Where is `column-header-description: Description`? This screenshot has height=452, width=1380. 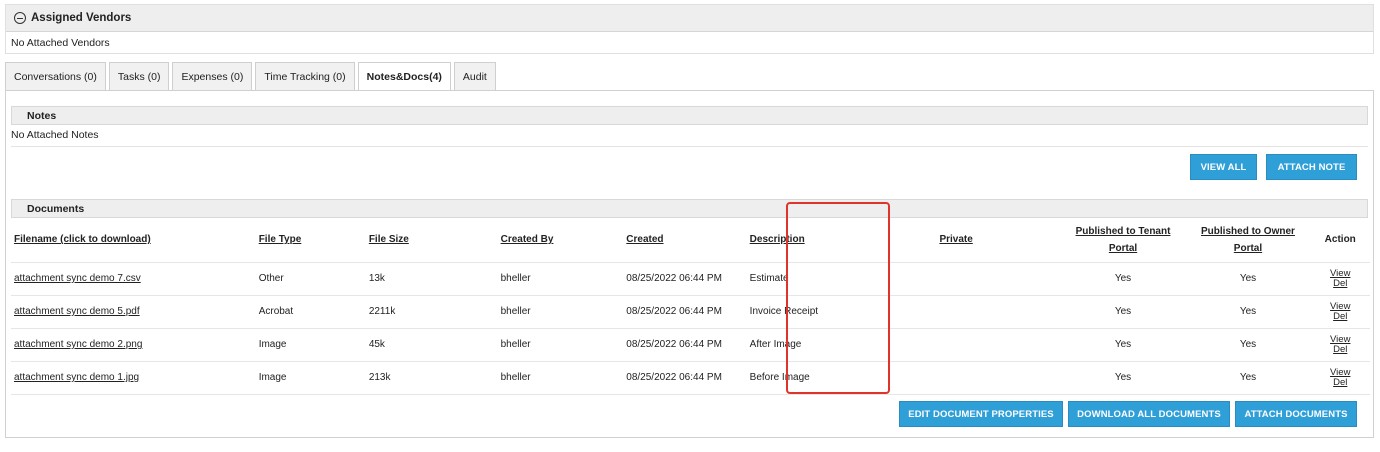
column-header-description: Description is located at coordinates (799, 240).